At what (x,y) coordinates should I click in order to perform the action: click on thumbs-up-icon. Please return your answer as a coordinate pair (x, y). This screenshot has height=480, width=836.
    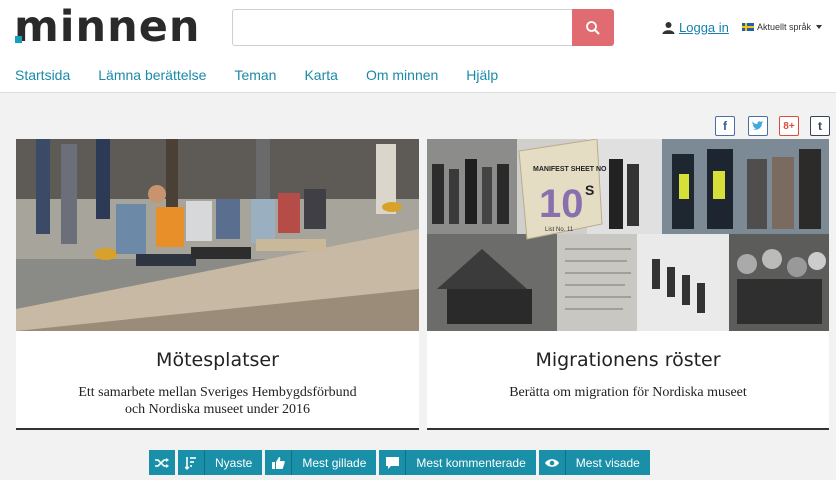
    Looking at the image, I should click on (278, 463).